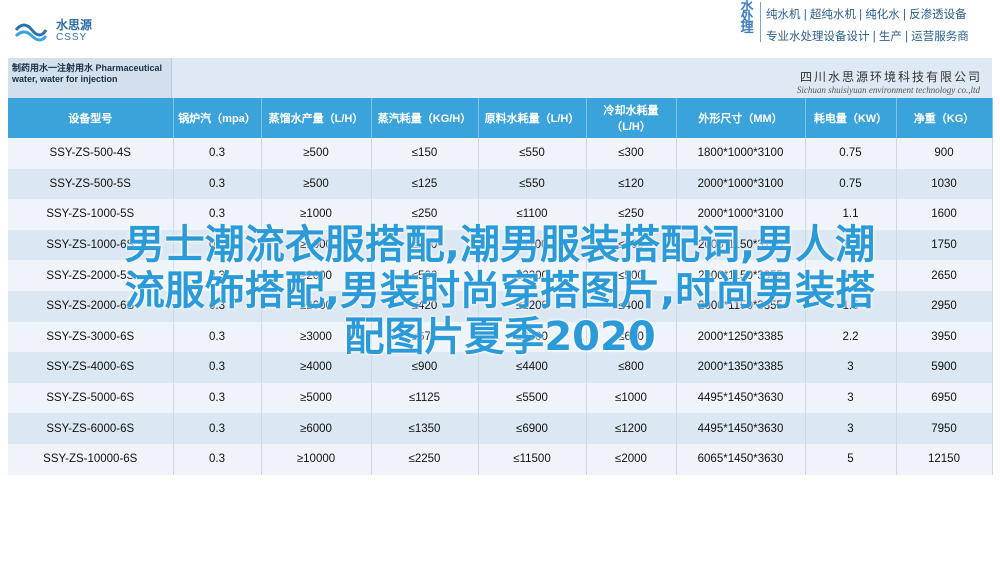  Describe the element at coordinates (741, 459) in the screenshot. I see `table-cell: 6065*1450*3630` at that location.